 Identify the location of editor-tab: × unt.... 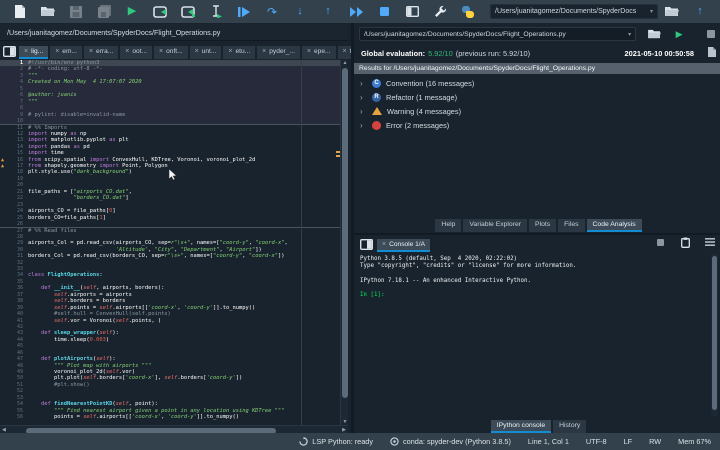
(205, 52).